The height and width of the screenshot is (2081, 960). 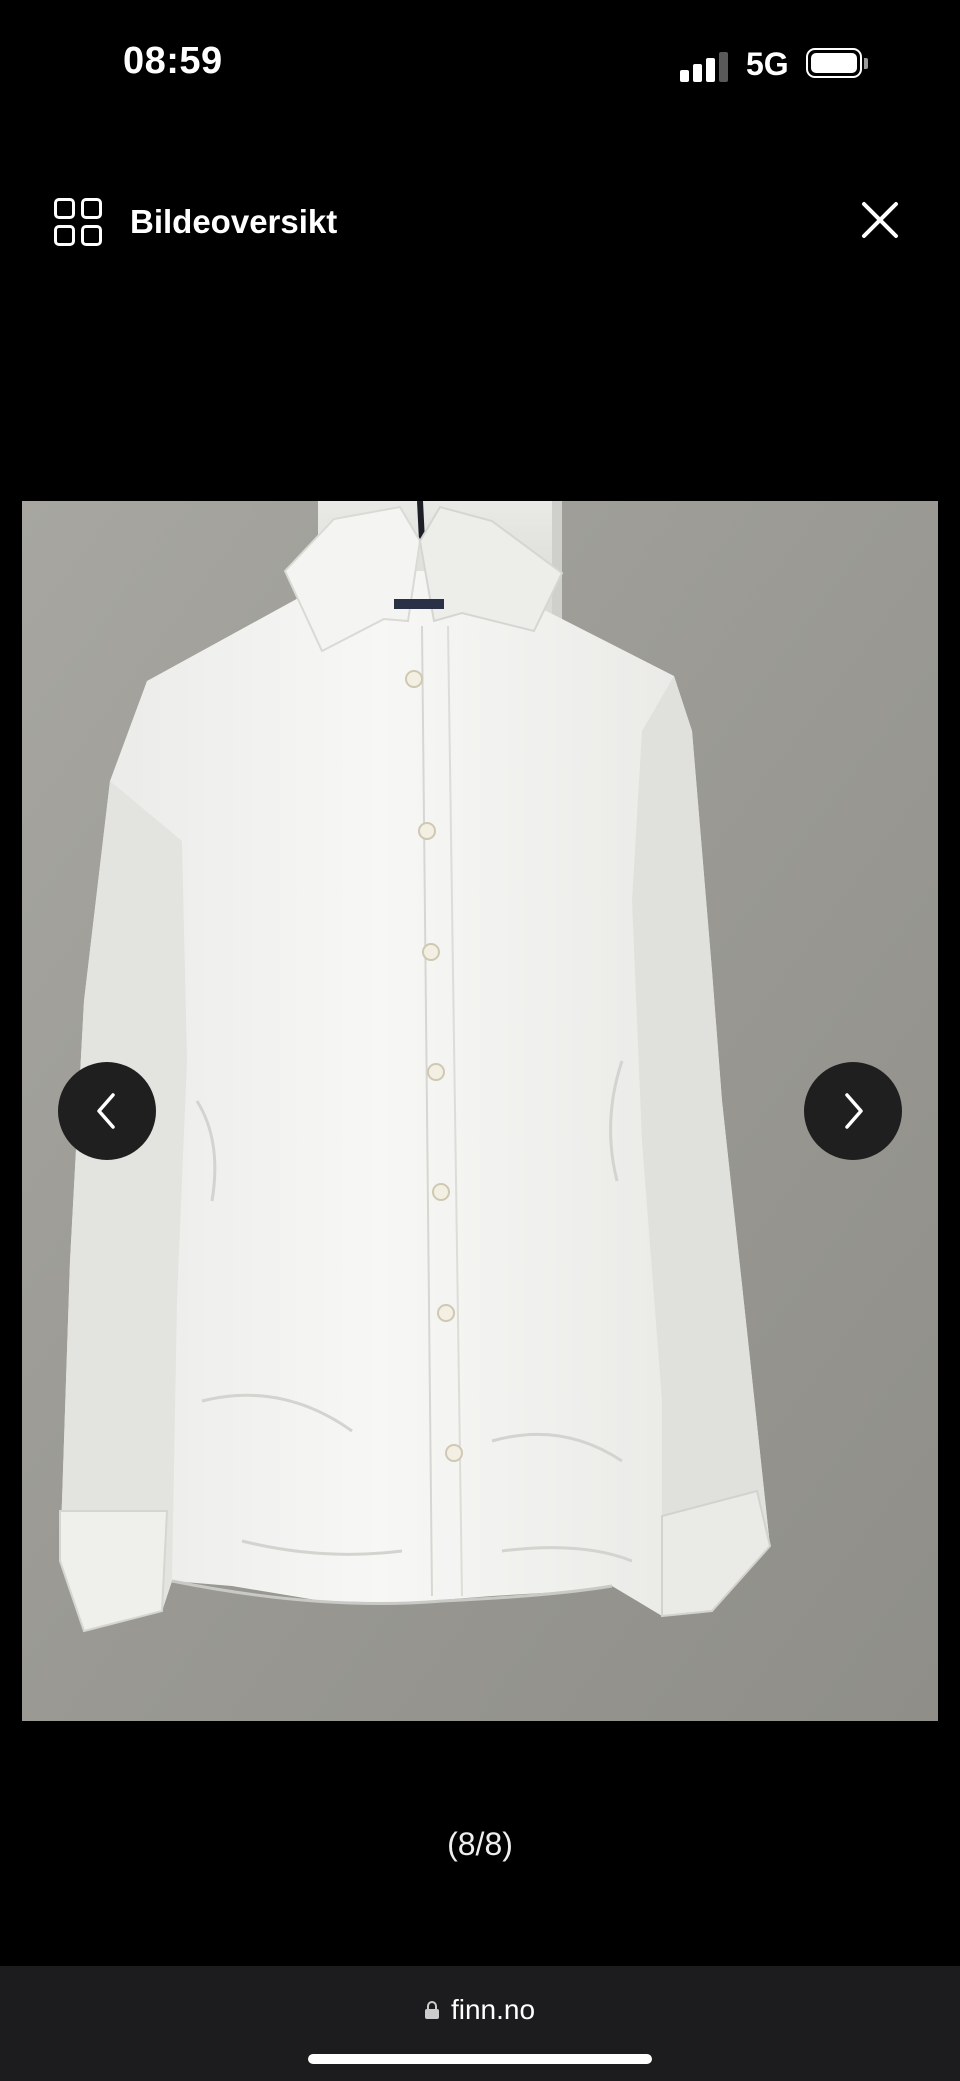 I want to click on chevron-right-icon, so click(x=854, y=1111).